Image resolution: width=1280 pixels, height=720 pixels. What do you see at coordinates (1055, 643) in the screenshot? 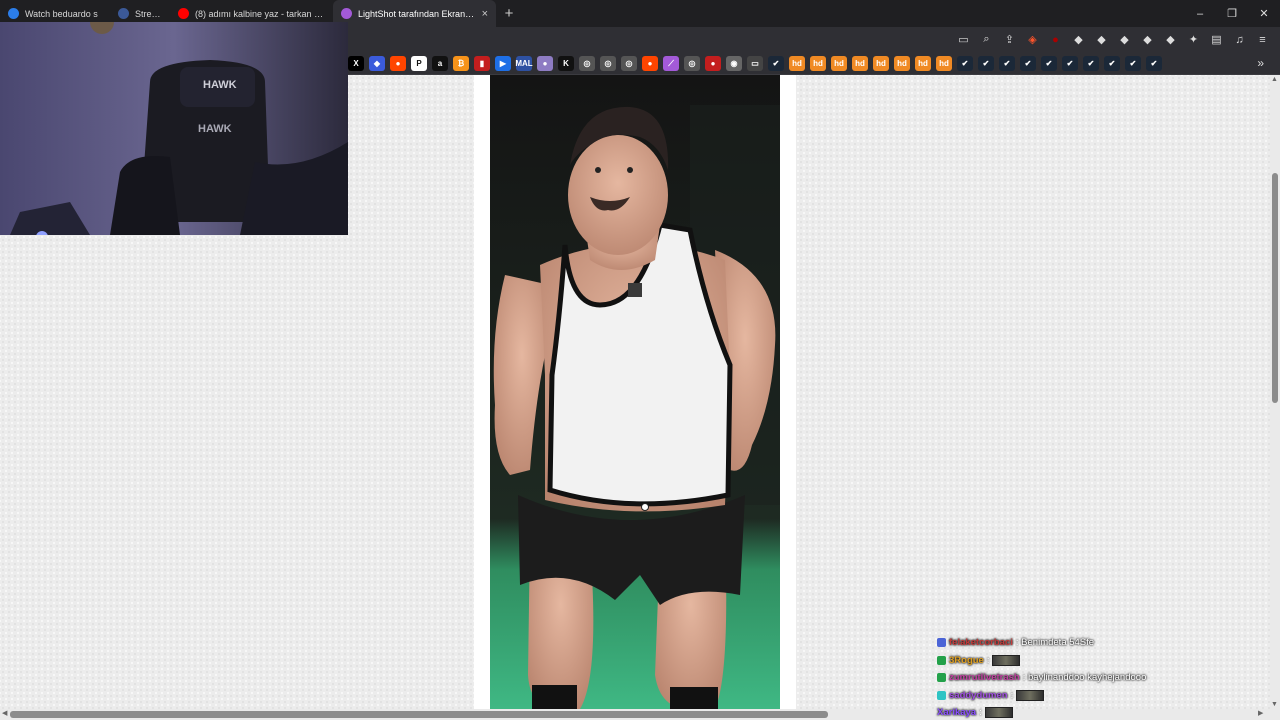
I see `chat-text: : Benimdeta 54Sfe` at bounding box center [1055, 643].